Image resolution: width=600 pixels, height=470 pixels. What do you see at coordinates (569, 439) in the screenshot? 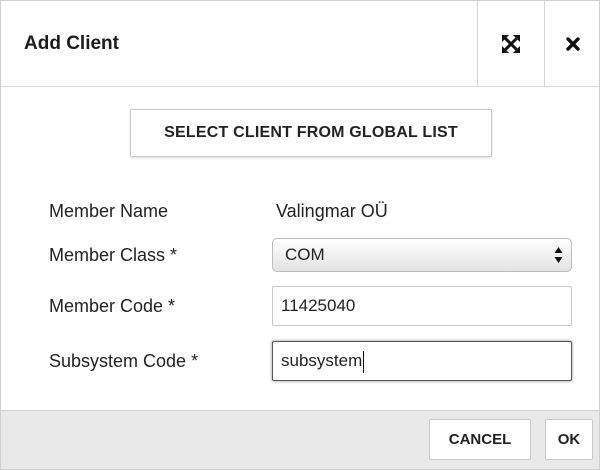
I see `ok-button: OK` at bounding box center [569, 439].